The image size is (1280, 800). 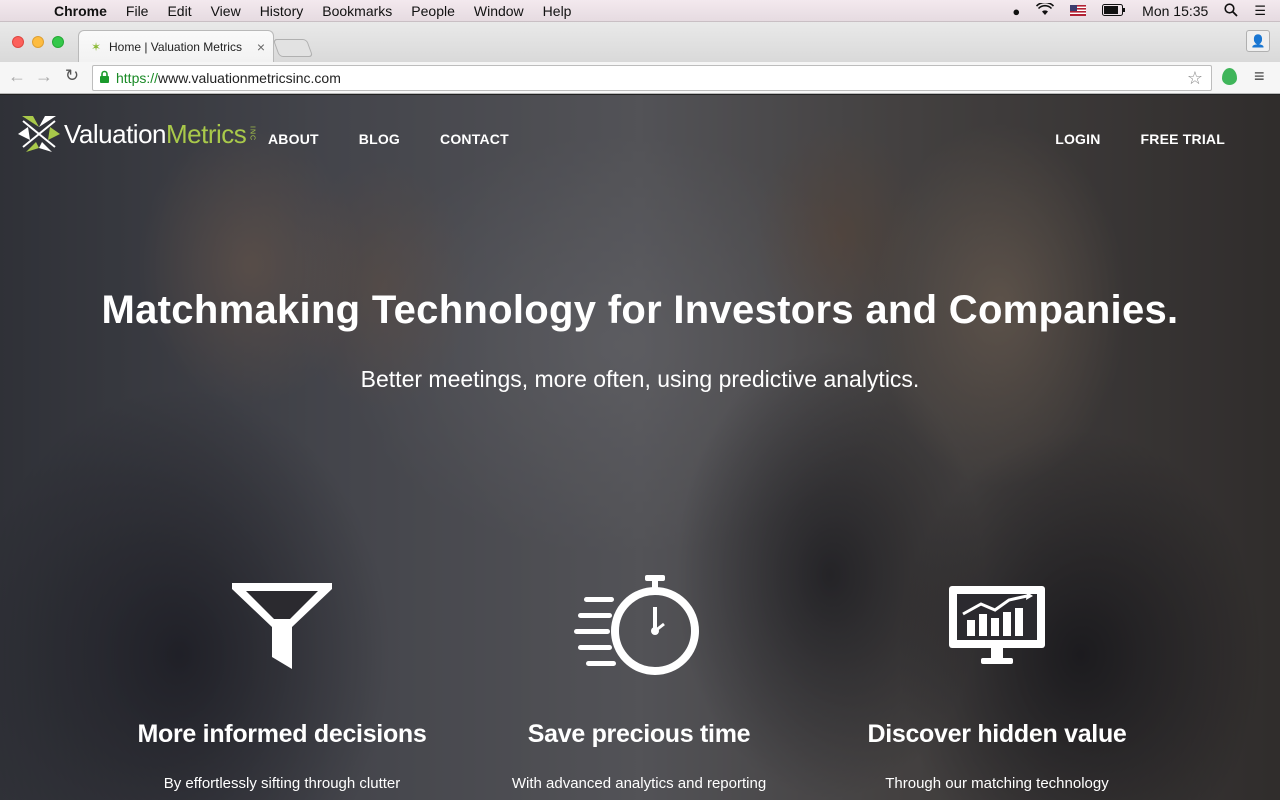 What do you see at coordinates (639, 783) in the screenshot?
I see `feature-text: With advanced analytics and reporting` at bounding box center [639, 783].